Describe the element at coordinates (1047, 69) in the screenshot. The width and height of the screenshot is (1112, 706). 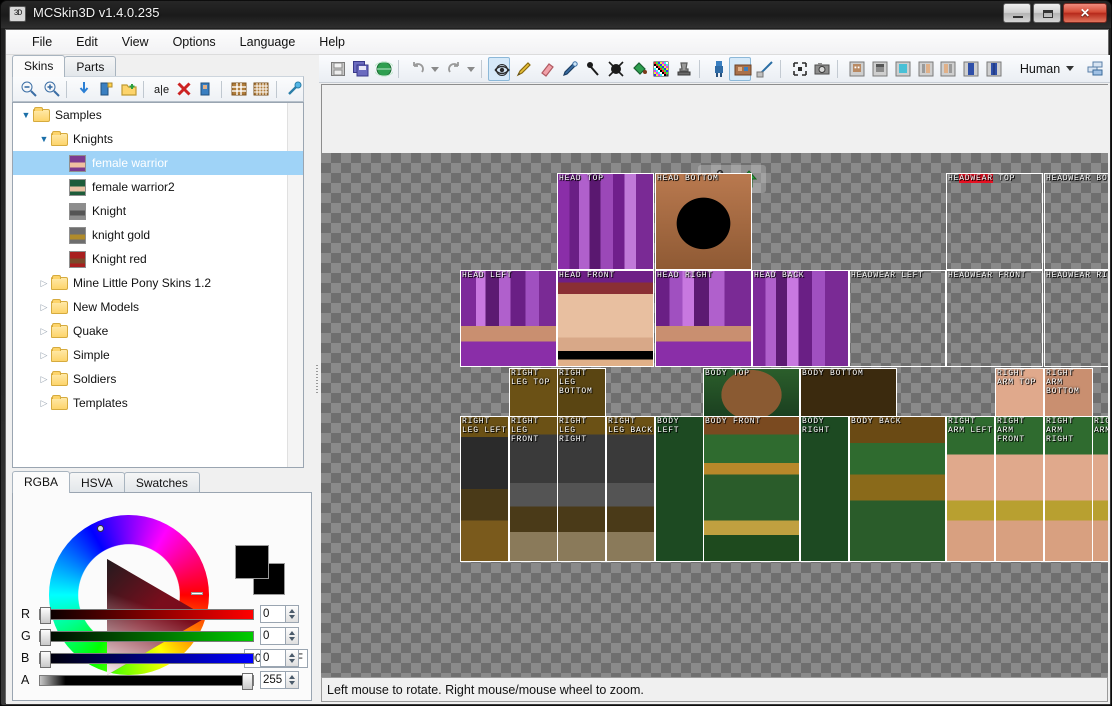
I see `model-select: Human` at that location.